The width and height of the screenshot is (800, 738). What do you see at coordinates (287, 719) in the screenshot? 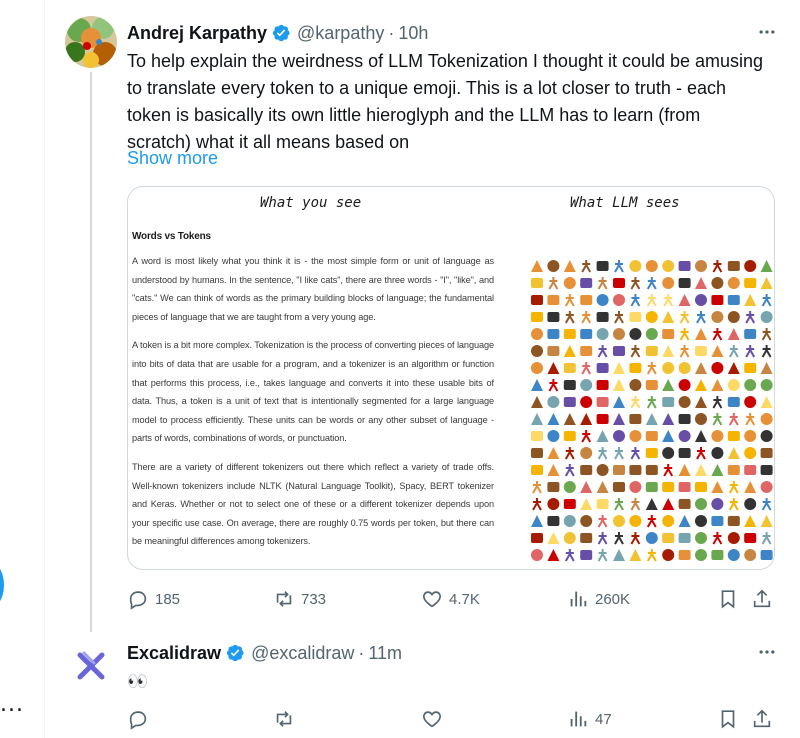
I see `repost-button` at bounding box center [287, 719].